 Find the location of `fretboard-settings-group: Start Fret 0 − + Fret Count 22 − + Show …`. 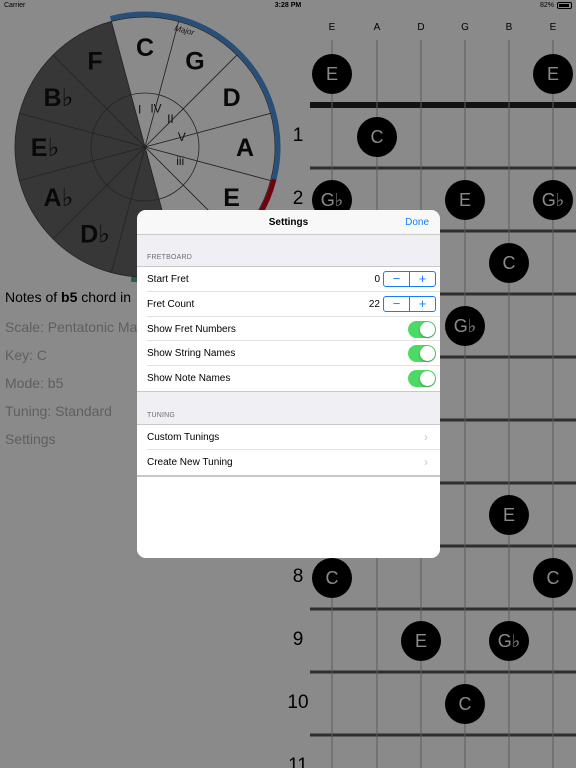

fretboard-settings-group: Start Fret 0 − + Fret Count 22 − + Show … is located at coordinates (288, 329).